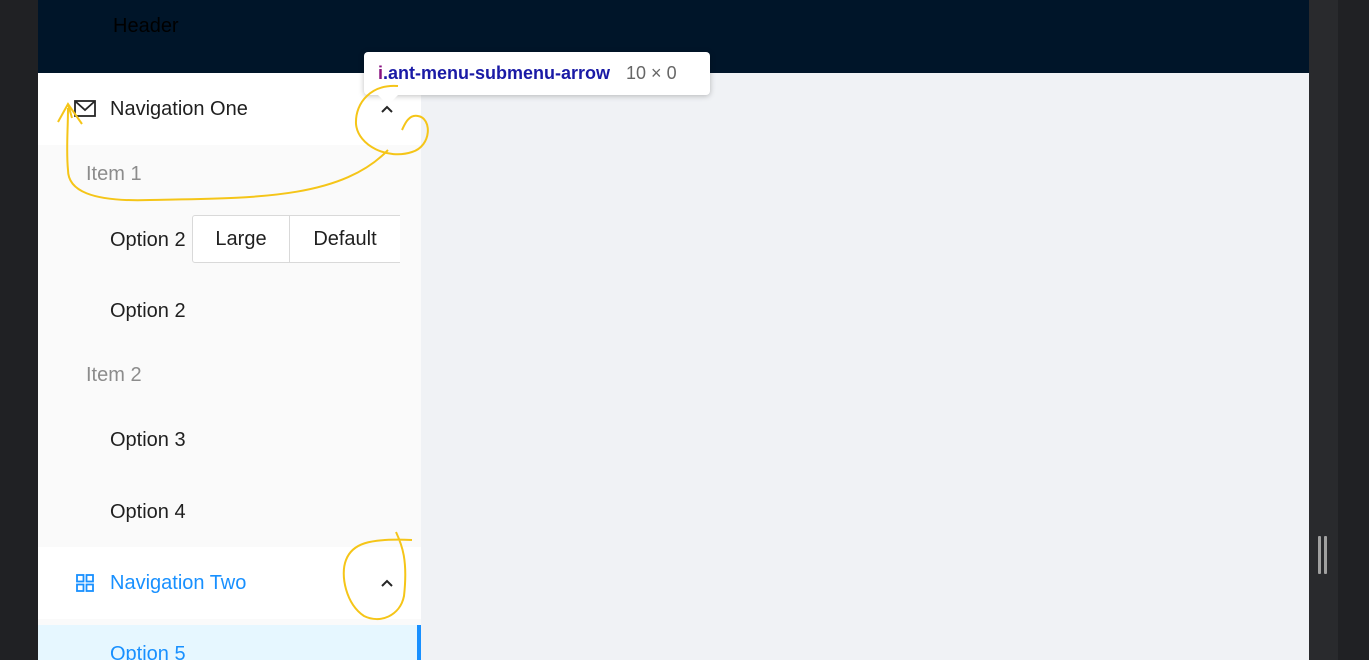  Describe the element at coordinates (85, 109) in the screenshot. I see `mail-icon` at that location.